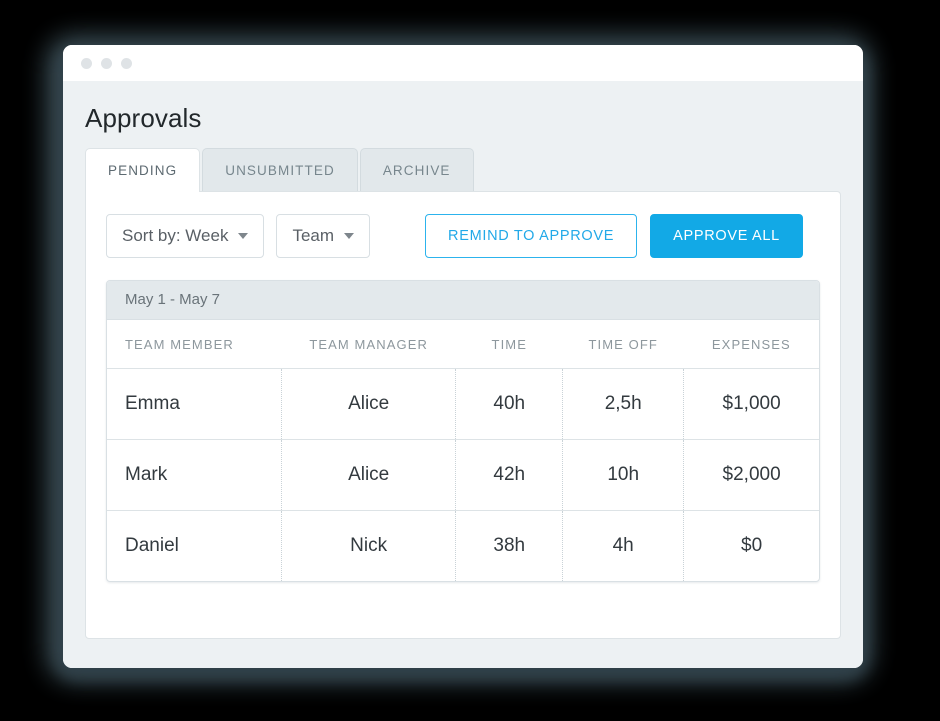 This screenshot has height=721, width=940. Describe the element at coordinates (463, 300) in the screenshot. I see `date-range-header: May 1 - May 7` at that location.